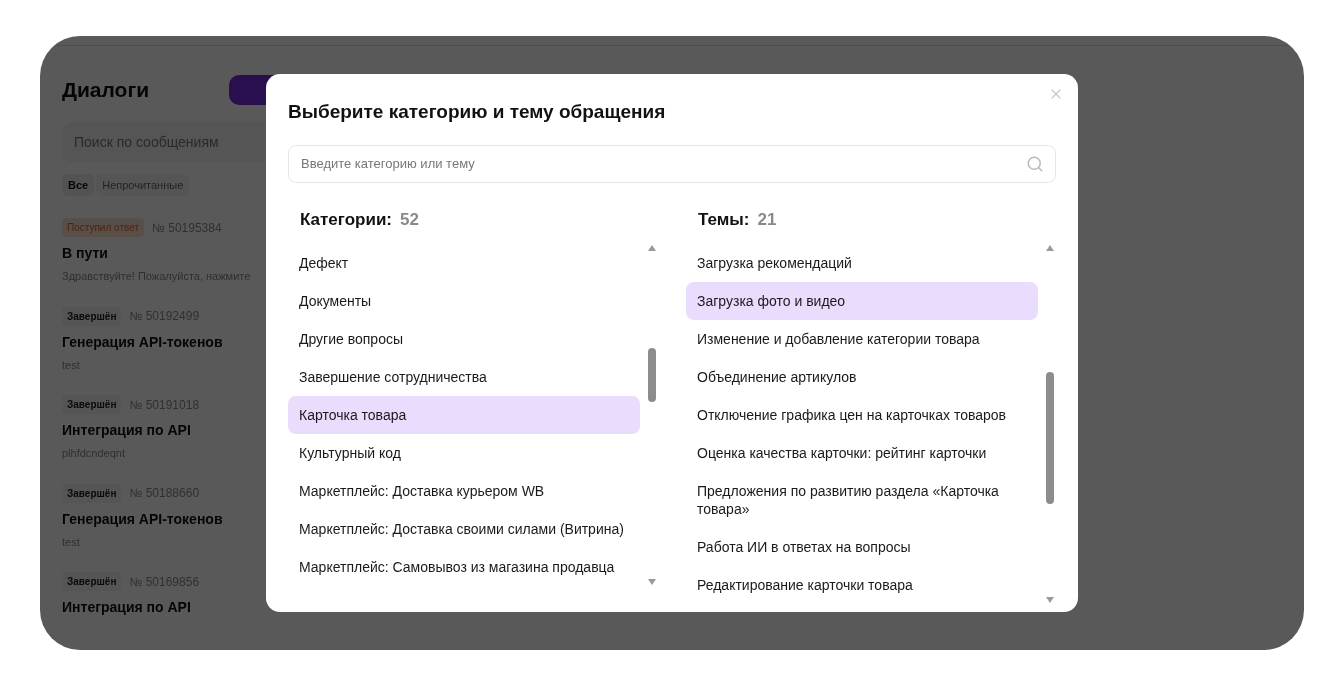 The width and height of the screenshot is (1344, 686). What do you see at coordinates (106, 90) in the screenshot?
I see `page-title: Диалоги` at bounding box center [106, 90].